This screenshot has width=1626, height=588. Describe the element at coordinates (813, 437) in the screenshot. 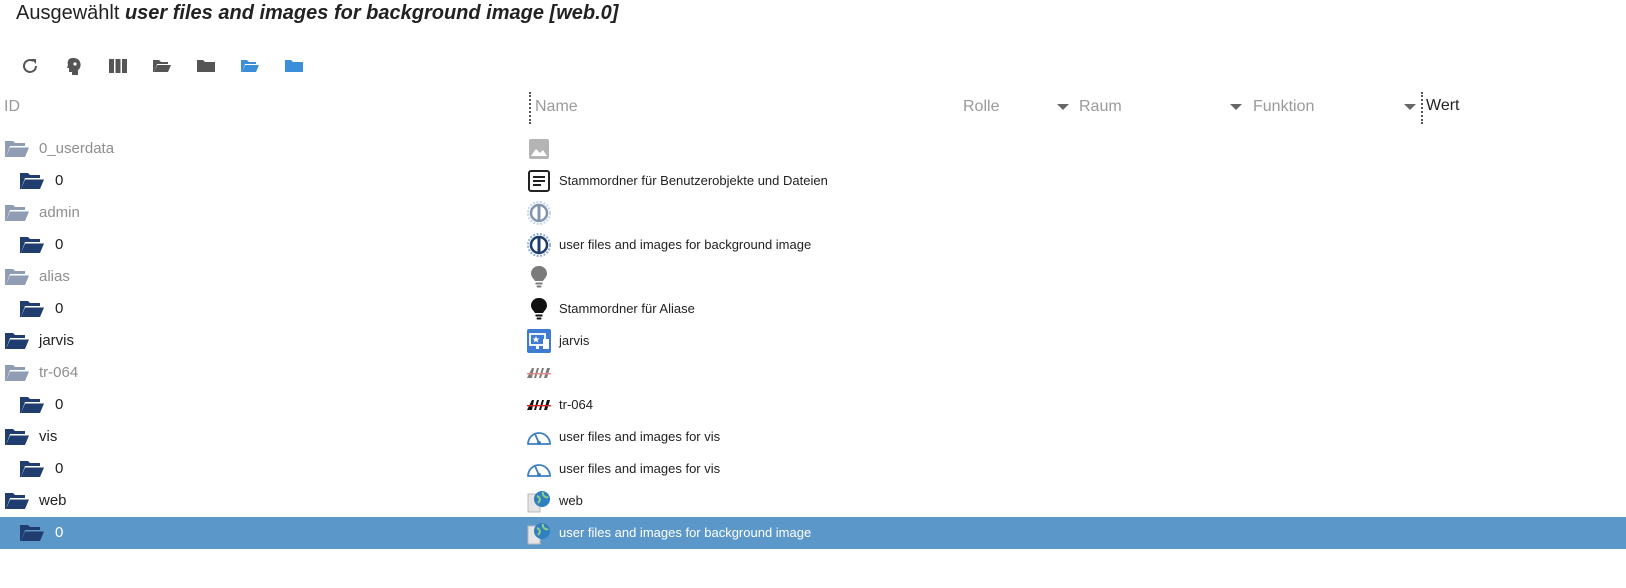

I see `tree-row: vis user files and images for vis` at that location.